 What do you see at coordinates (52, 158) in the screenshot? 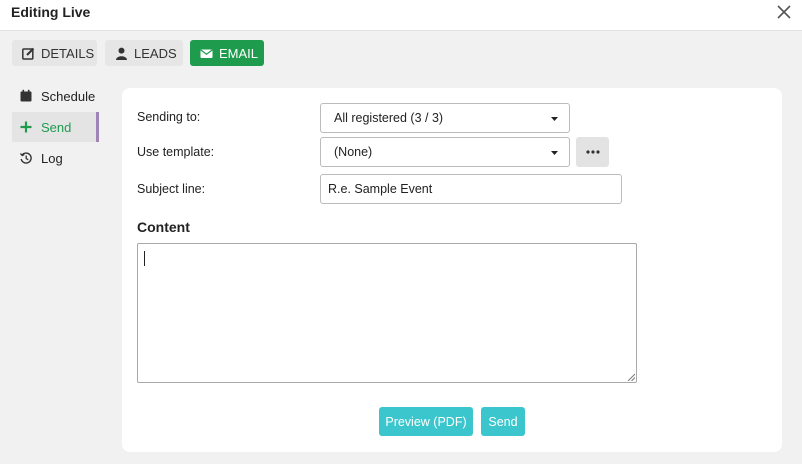
I see `nav-item-label: Log` at bounding box center [52, 158].